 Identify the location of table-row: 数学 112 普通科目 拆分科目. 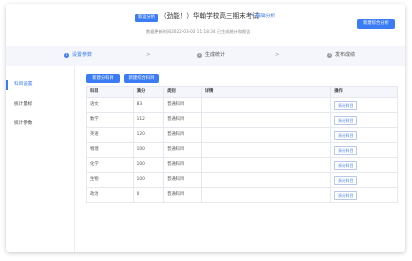
(242, 120).